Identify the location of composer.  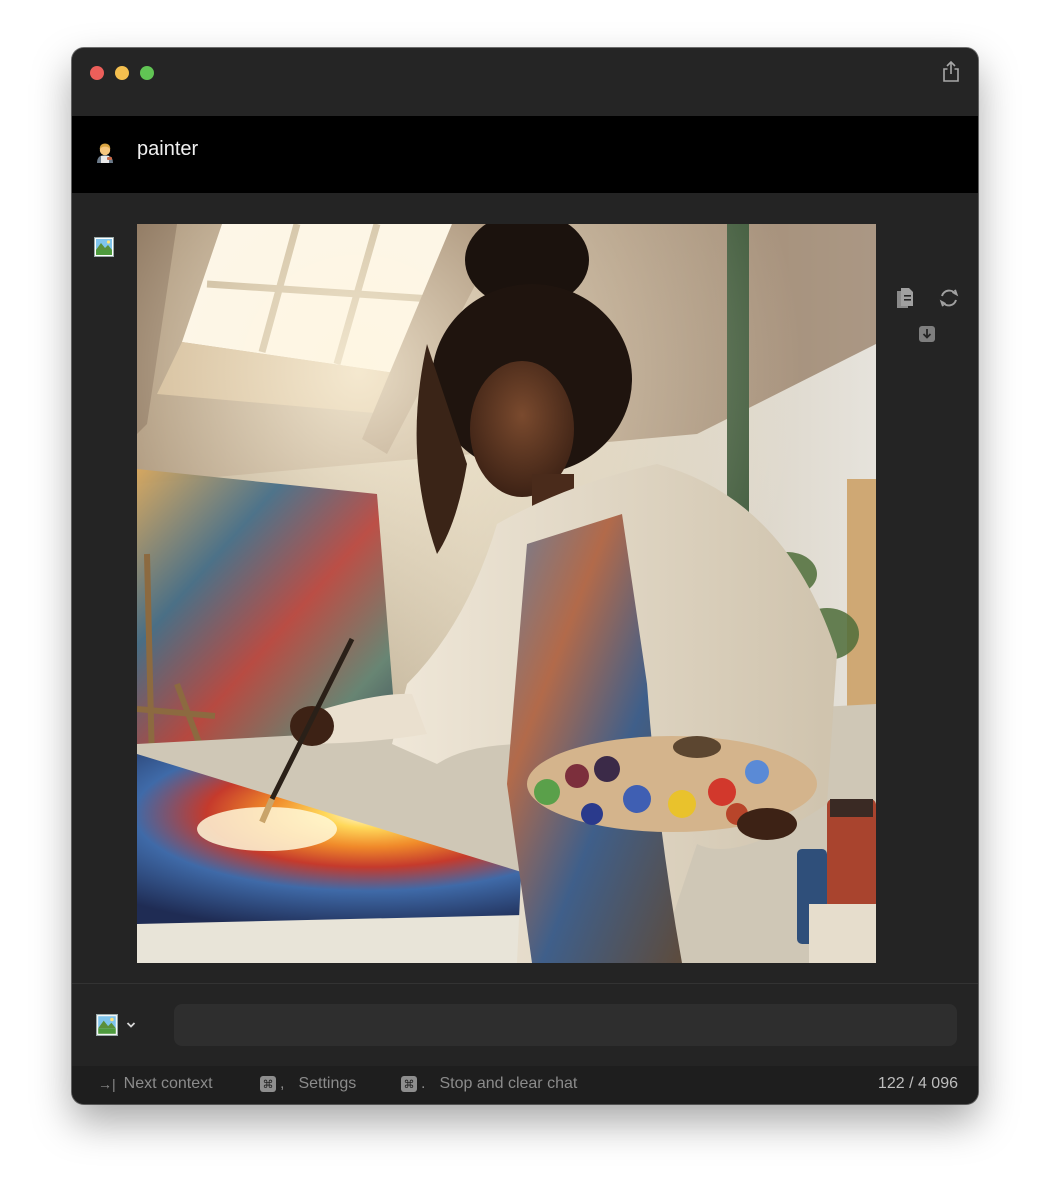
(525, 1025).